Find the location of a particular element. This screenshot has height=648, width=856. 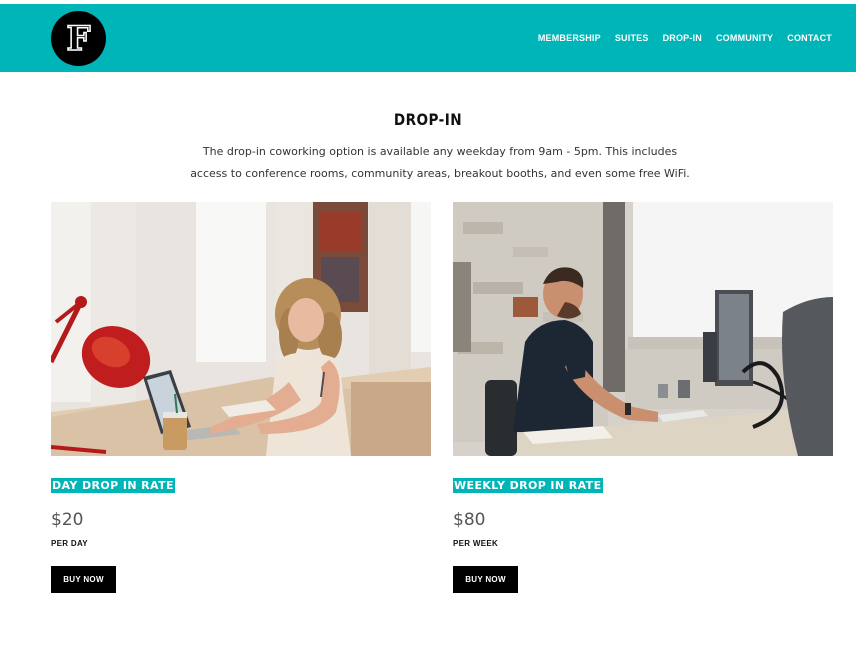

buy-now-weekly-button: BUY NOW is located at coordinates (485, 579).